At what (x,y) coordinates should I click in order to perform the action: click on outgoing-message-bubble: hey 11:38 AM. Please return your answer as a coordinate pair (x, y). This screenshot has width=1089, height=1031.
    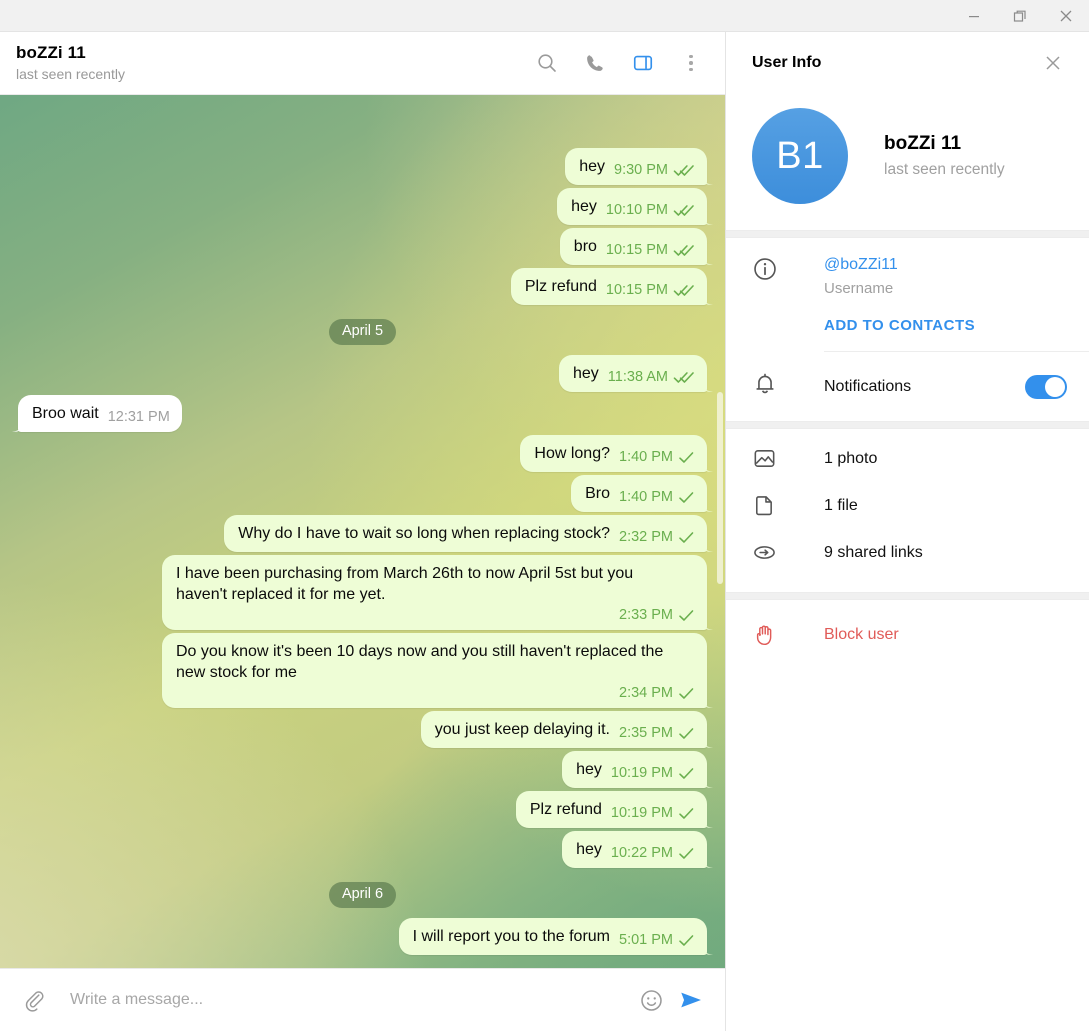
    Looking at the image, I should click on (633, 373).